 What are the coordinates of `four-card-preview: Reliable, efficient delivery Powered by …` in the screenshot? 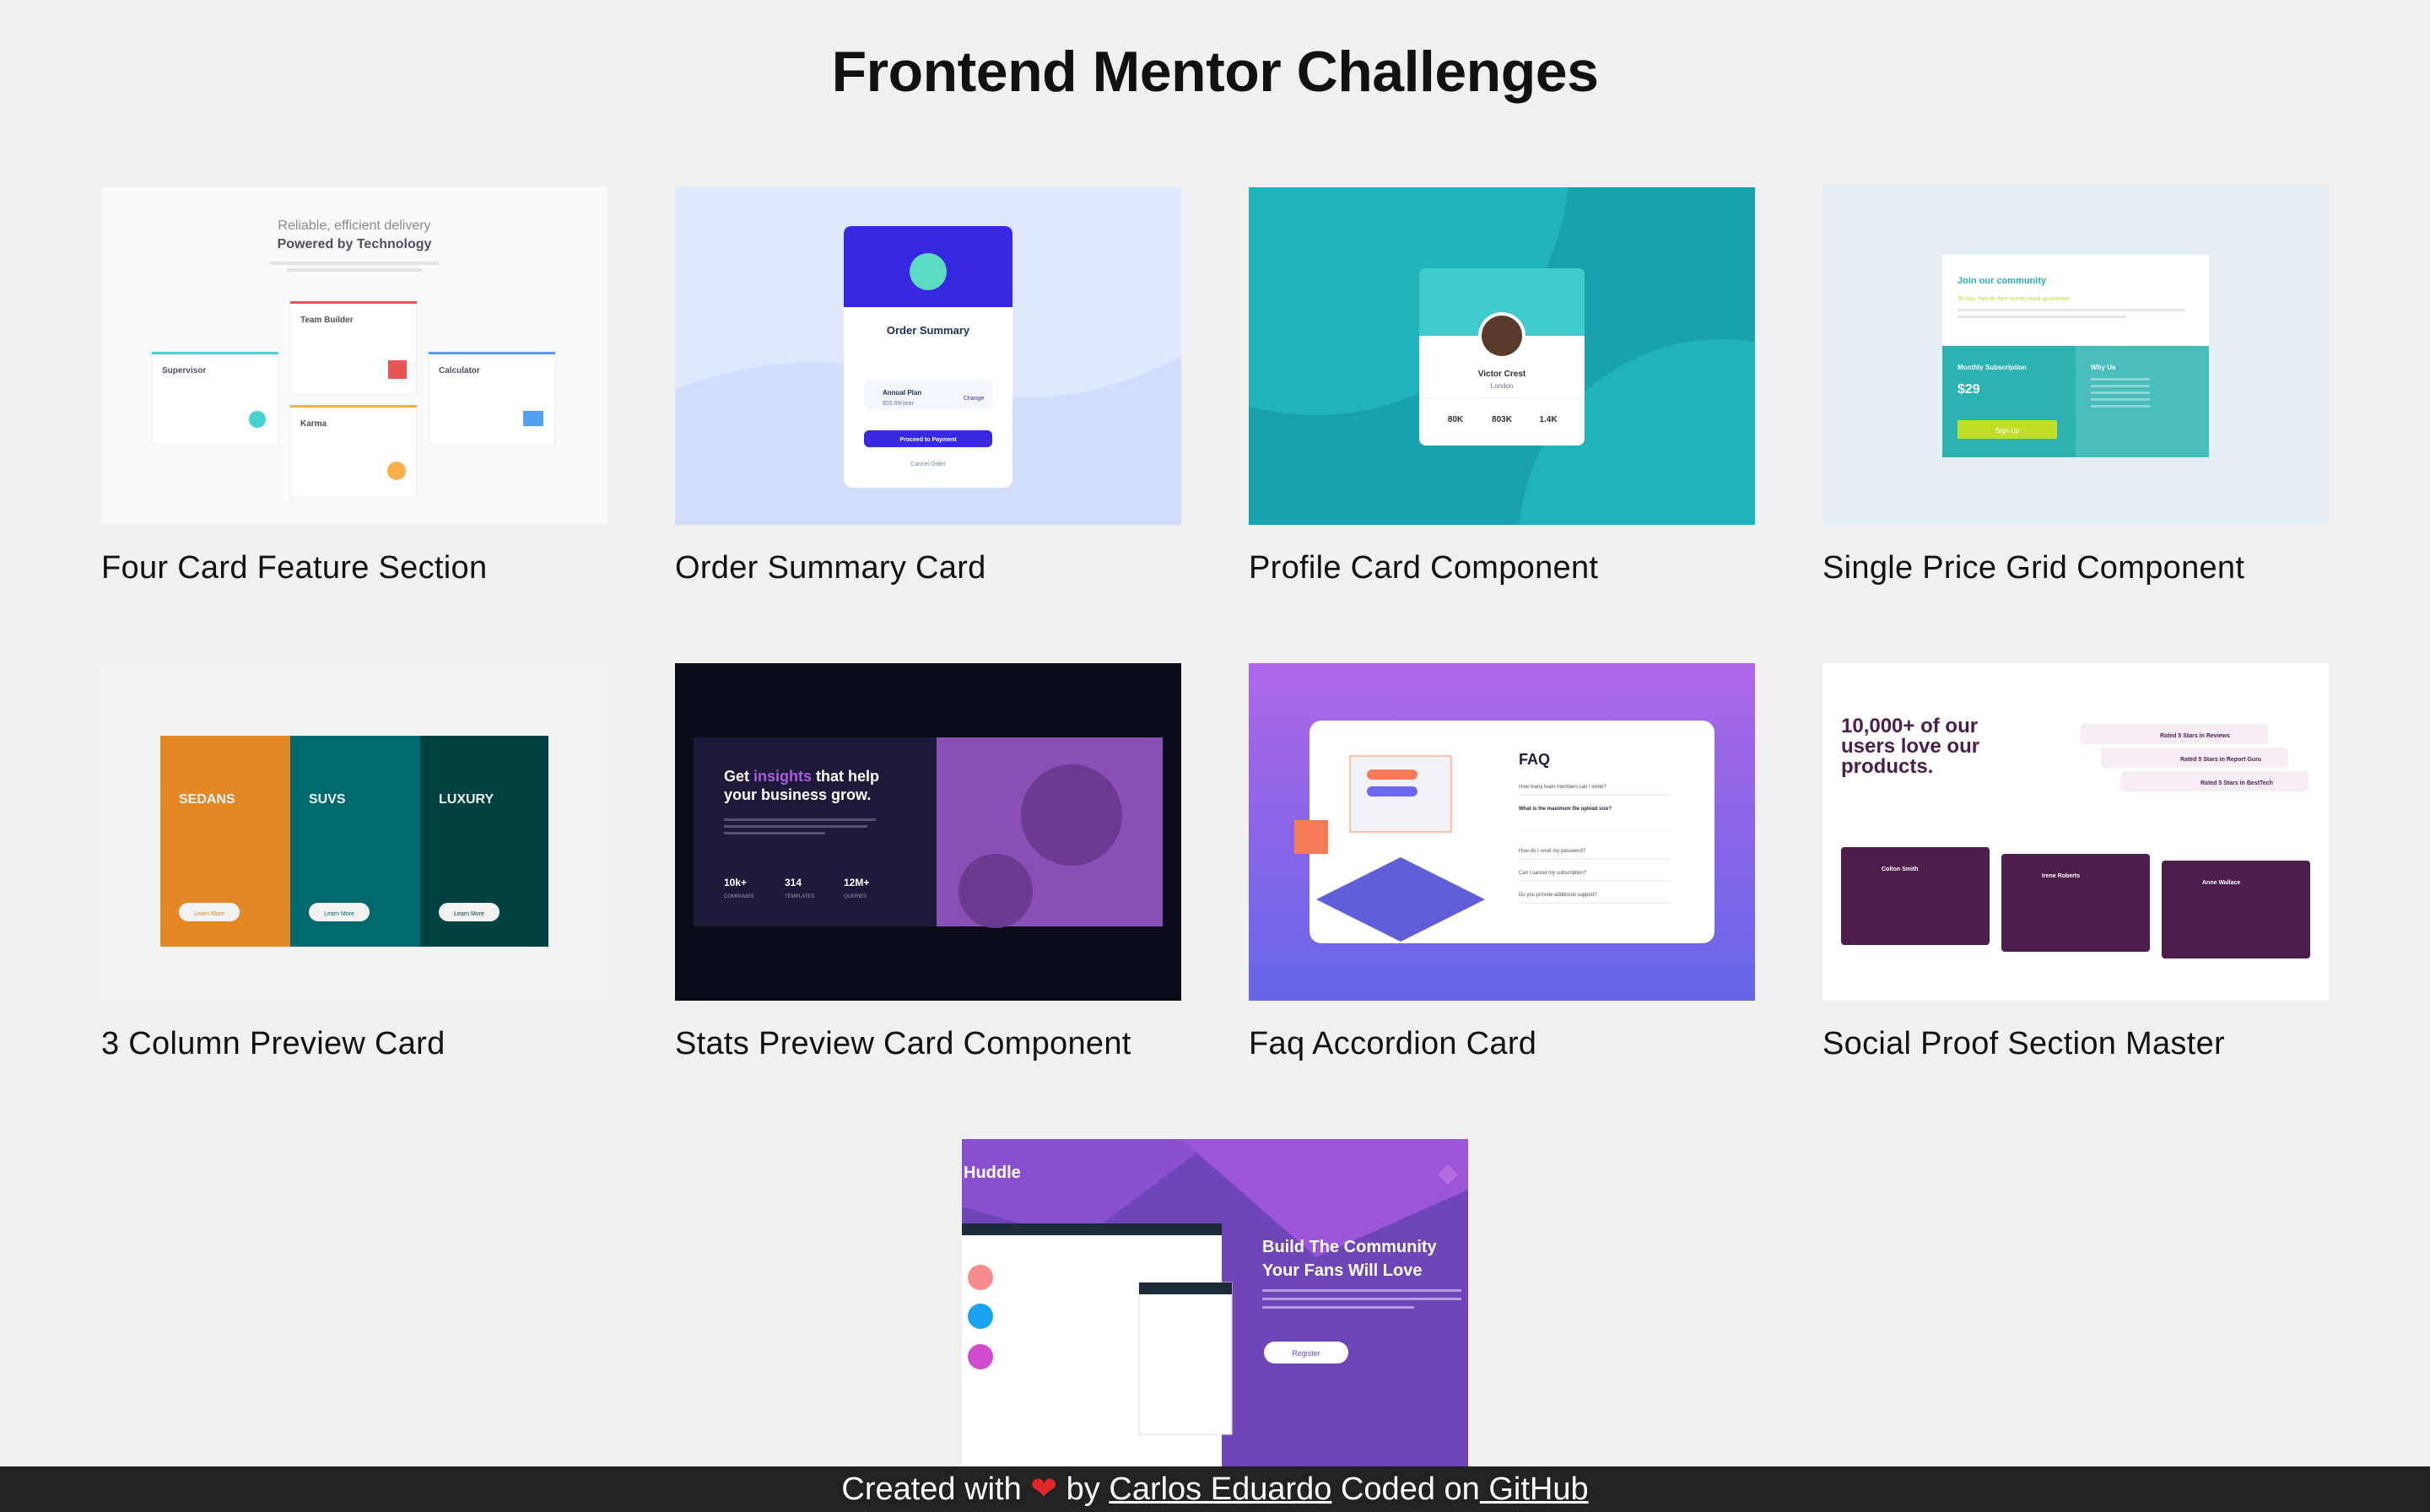 It's located at (354, 356).